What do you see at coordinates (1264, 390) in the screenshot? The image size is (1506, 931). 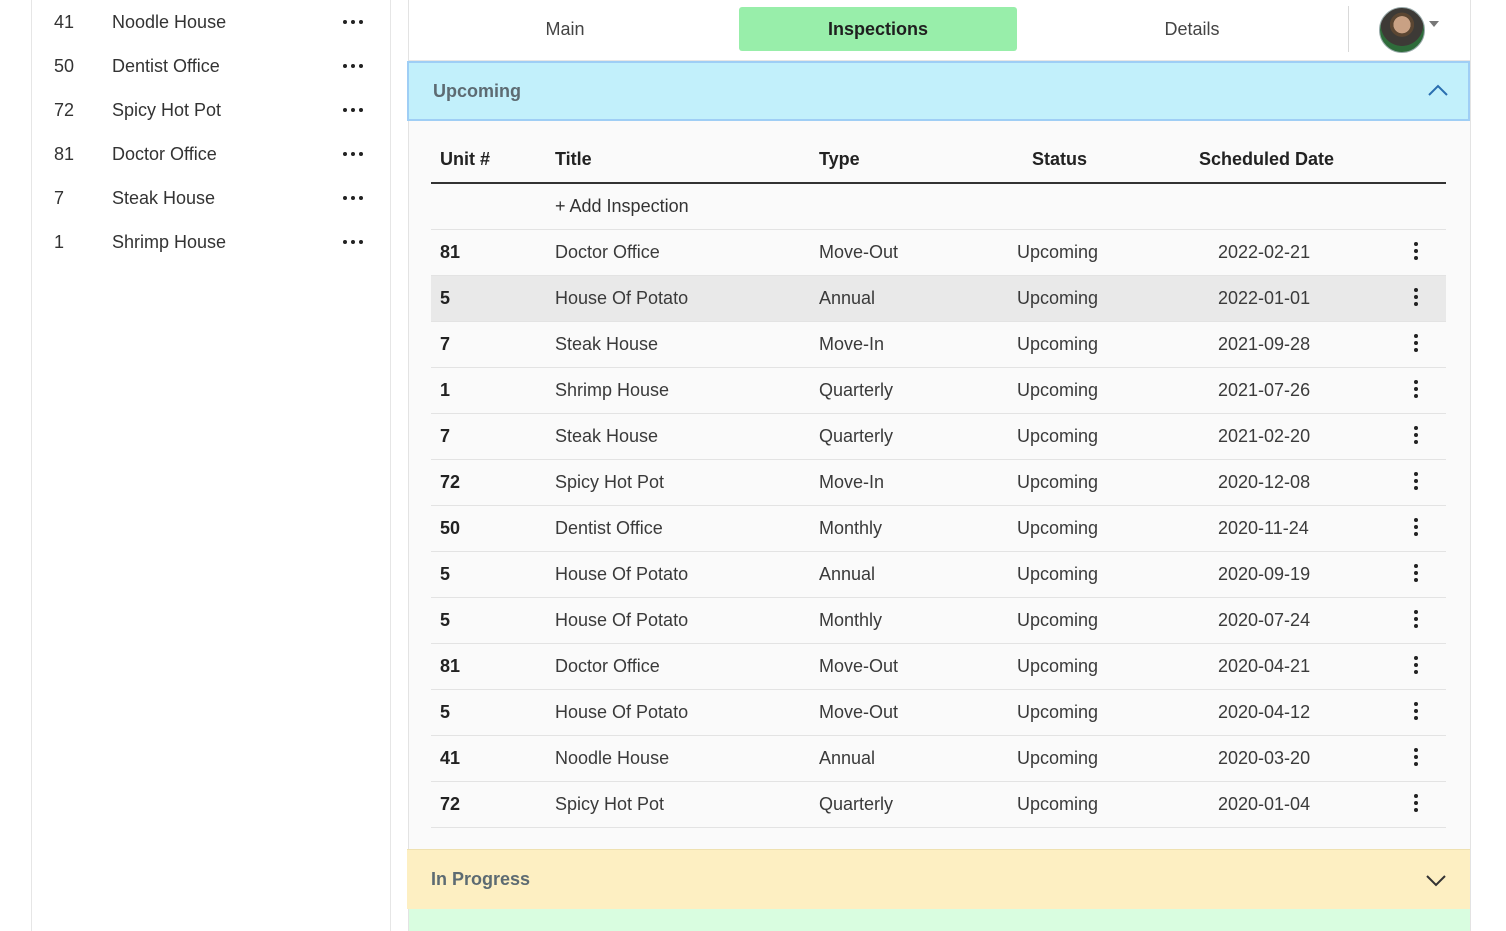 I see `cell-scheduled-date: 2021-07-26` at bounding box center [1264, 390].